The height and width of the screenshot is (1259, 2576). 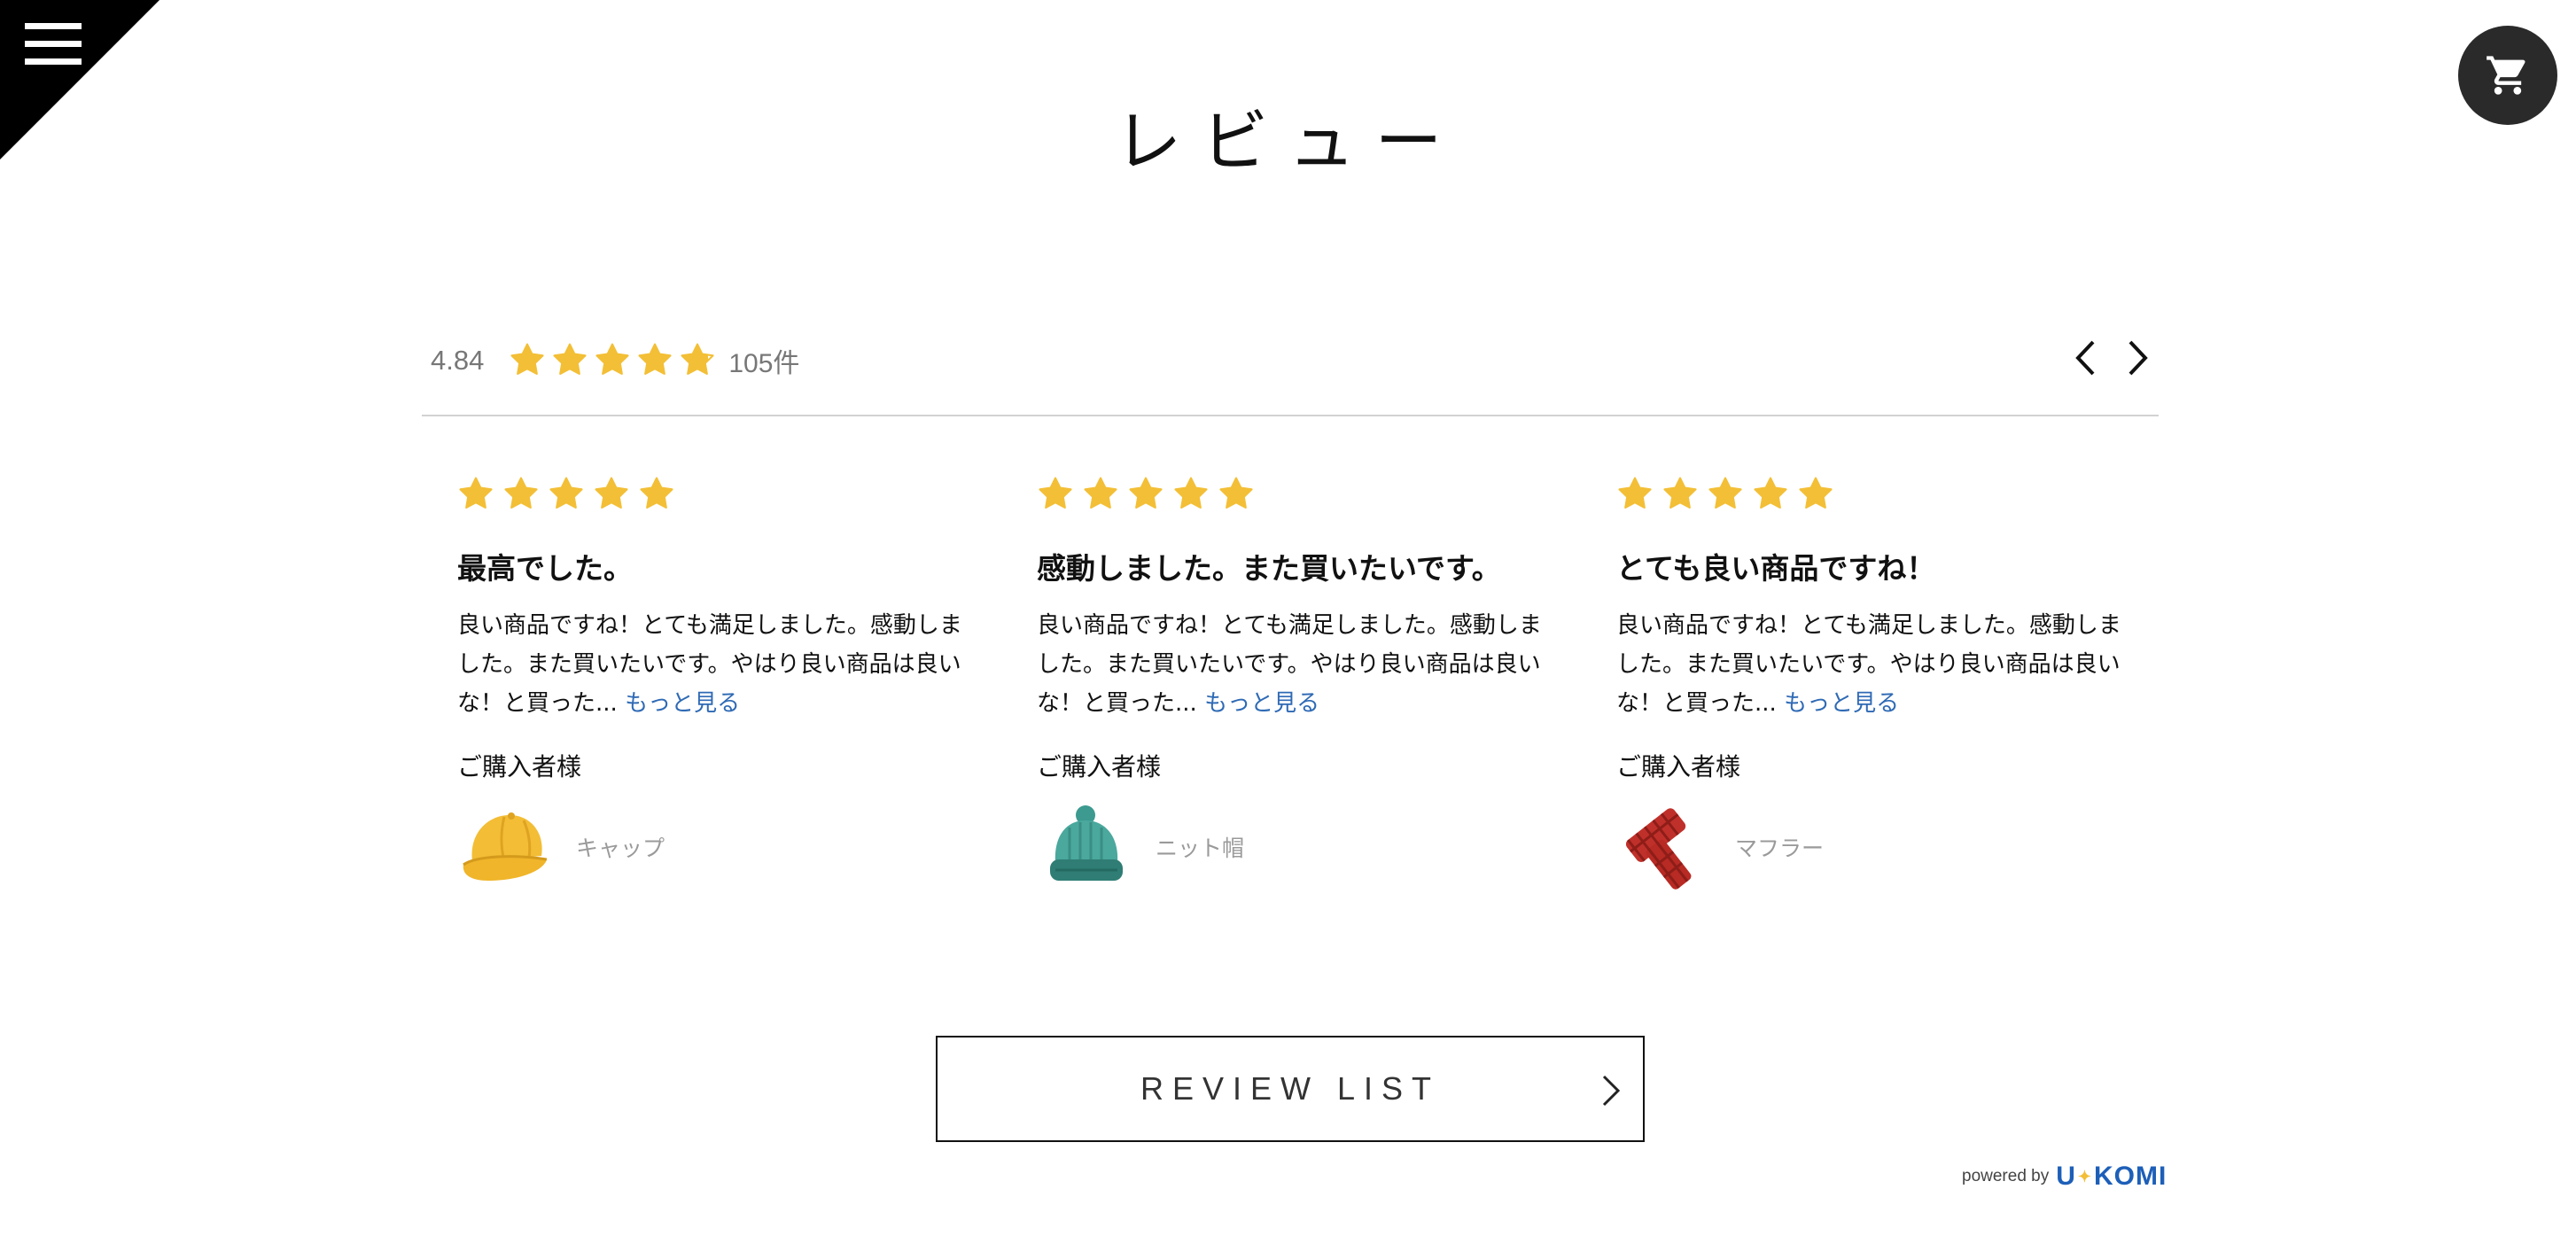 What do you see at coordinates (2085, 1176) in the screenshot?
I see `star-icon: ✦` at bounding box center [2085, 1176].